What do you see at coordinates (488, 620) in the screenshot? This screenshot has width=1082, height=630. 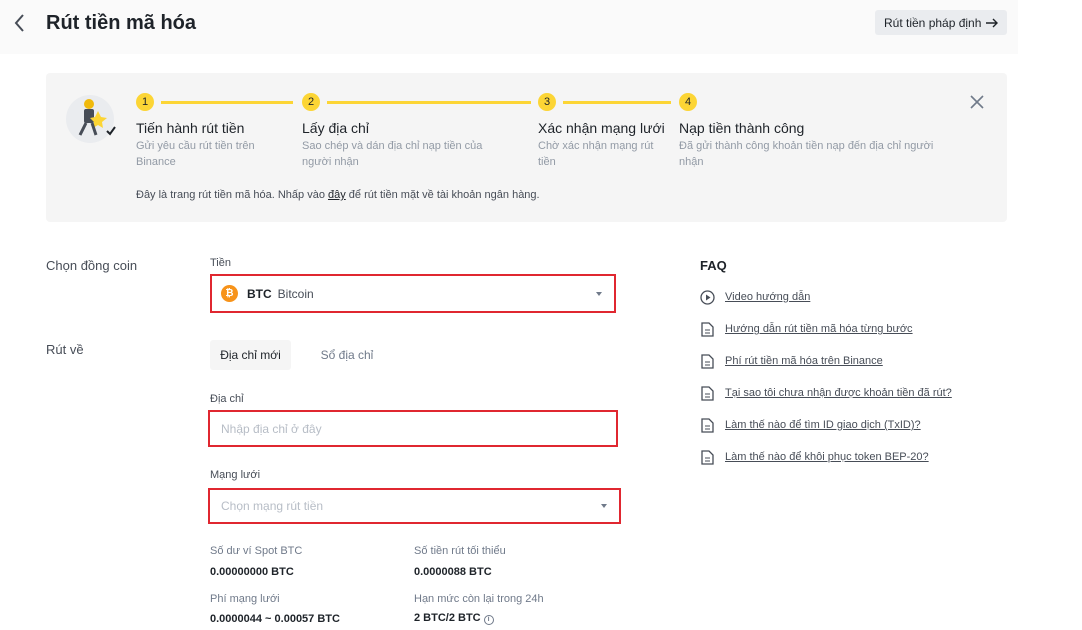 I see `info-icon: i` at bounding box center [488, 620].